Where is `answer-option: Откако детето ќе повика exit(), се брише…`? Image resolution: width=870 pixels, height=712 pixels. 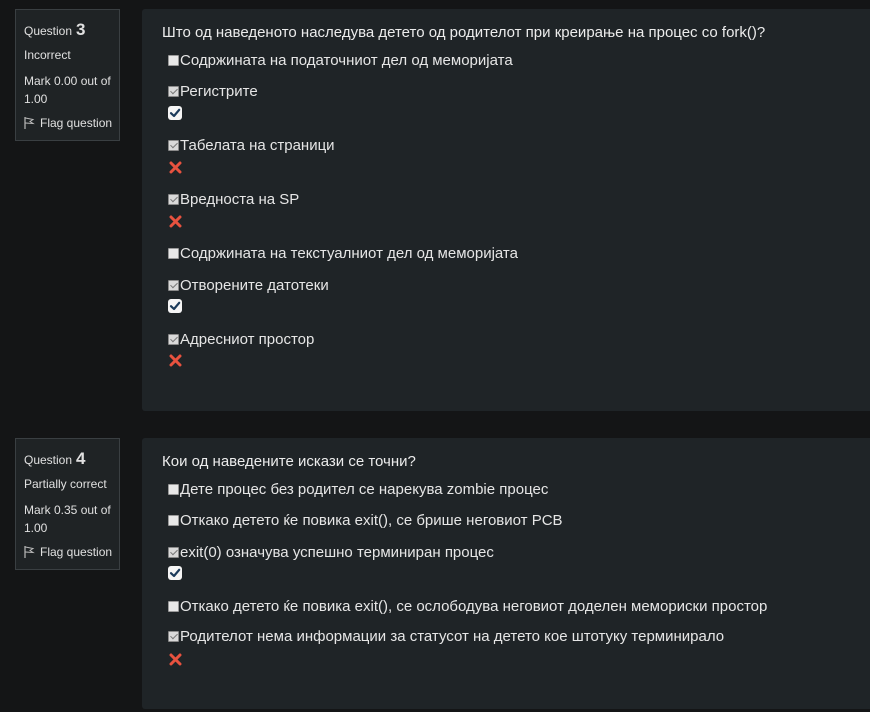
answer-option: Откако детето ќе повика exit(), се брише… is located at coordinates (365, 520).